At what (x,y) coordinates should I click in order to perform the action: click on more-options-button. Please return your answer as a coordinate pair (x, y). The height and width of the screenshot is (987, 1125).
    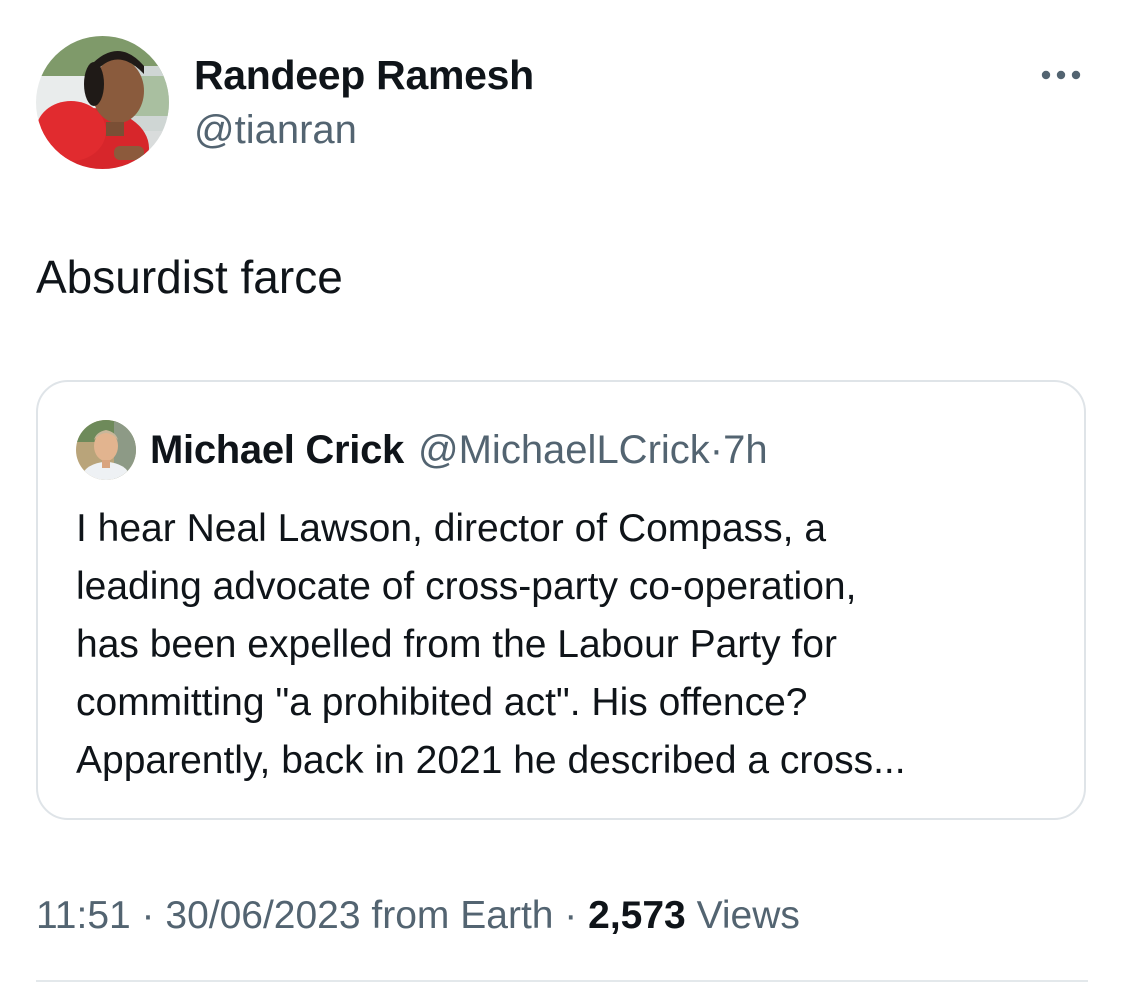
    Looking at the image, I should click on (1061, 75).